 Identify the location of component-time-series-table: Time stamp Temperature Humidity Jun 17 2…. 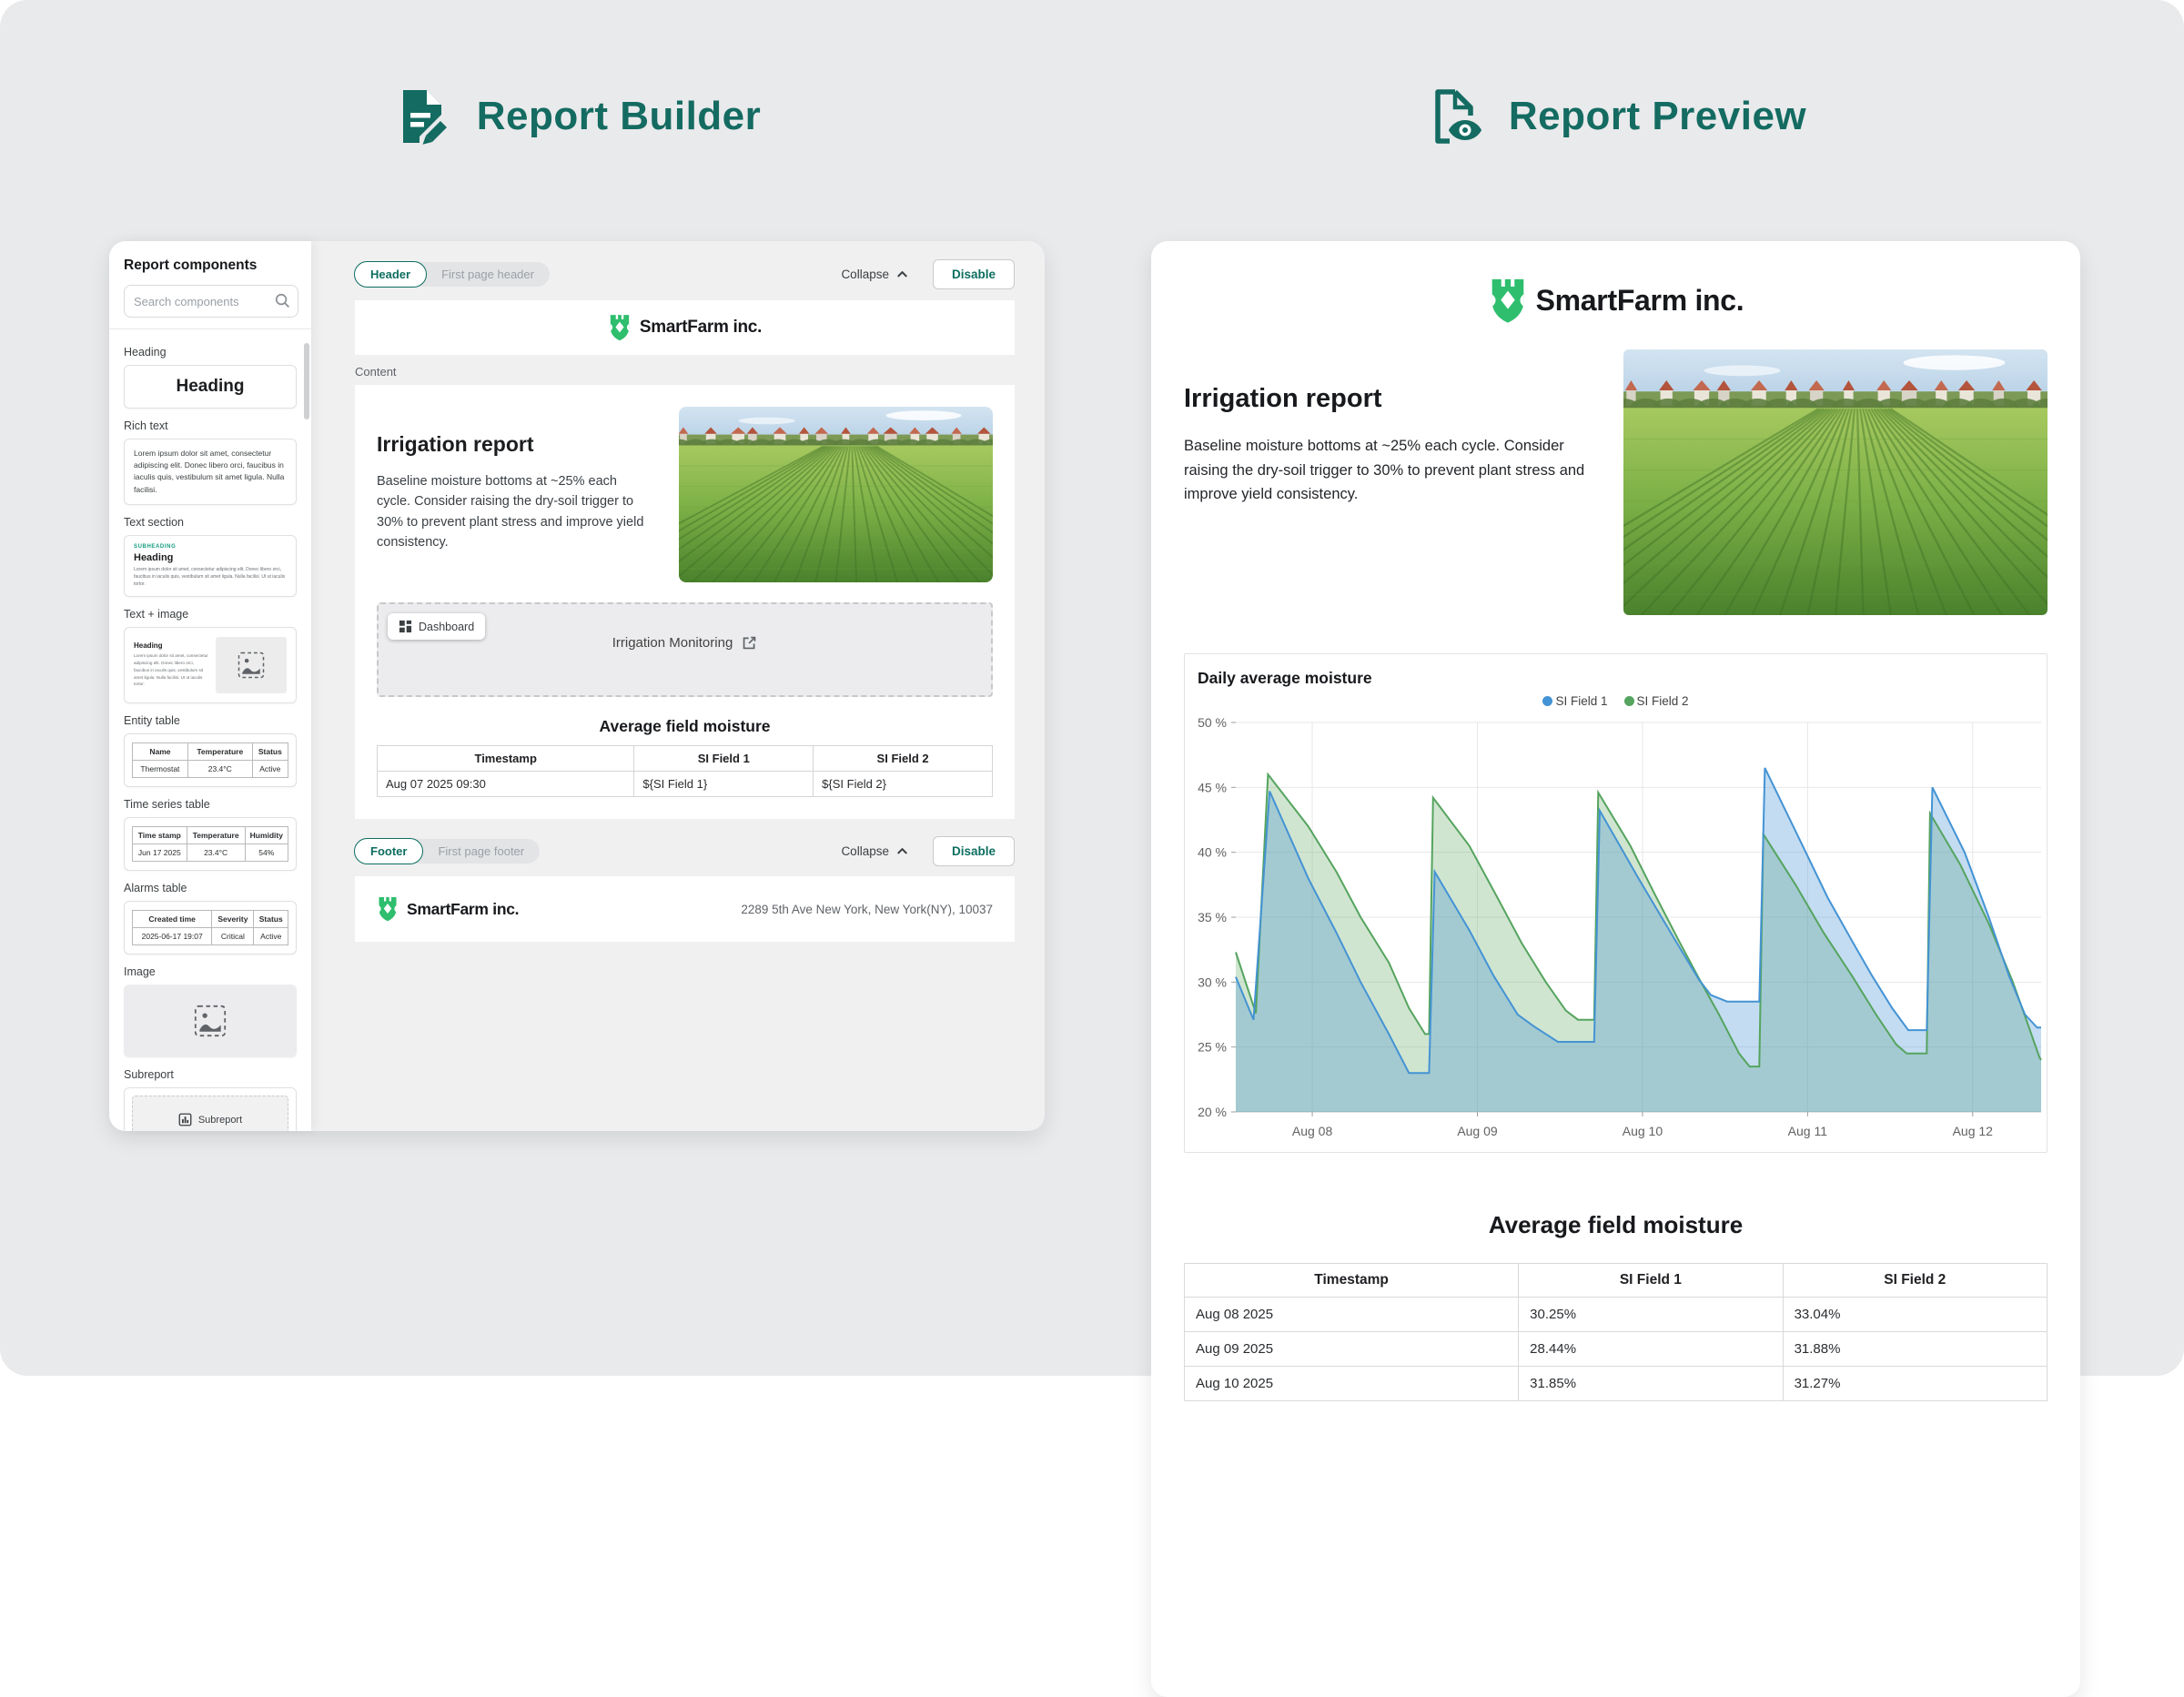
(211, 844).